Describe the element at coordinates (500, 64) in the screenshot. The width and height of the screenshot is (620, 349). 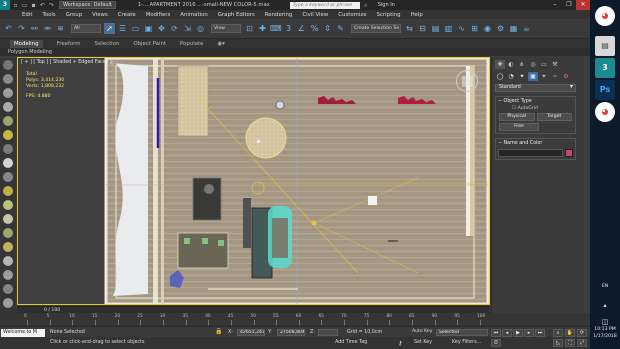
I see `create-tab-icon: ✚` at that location.